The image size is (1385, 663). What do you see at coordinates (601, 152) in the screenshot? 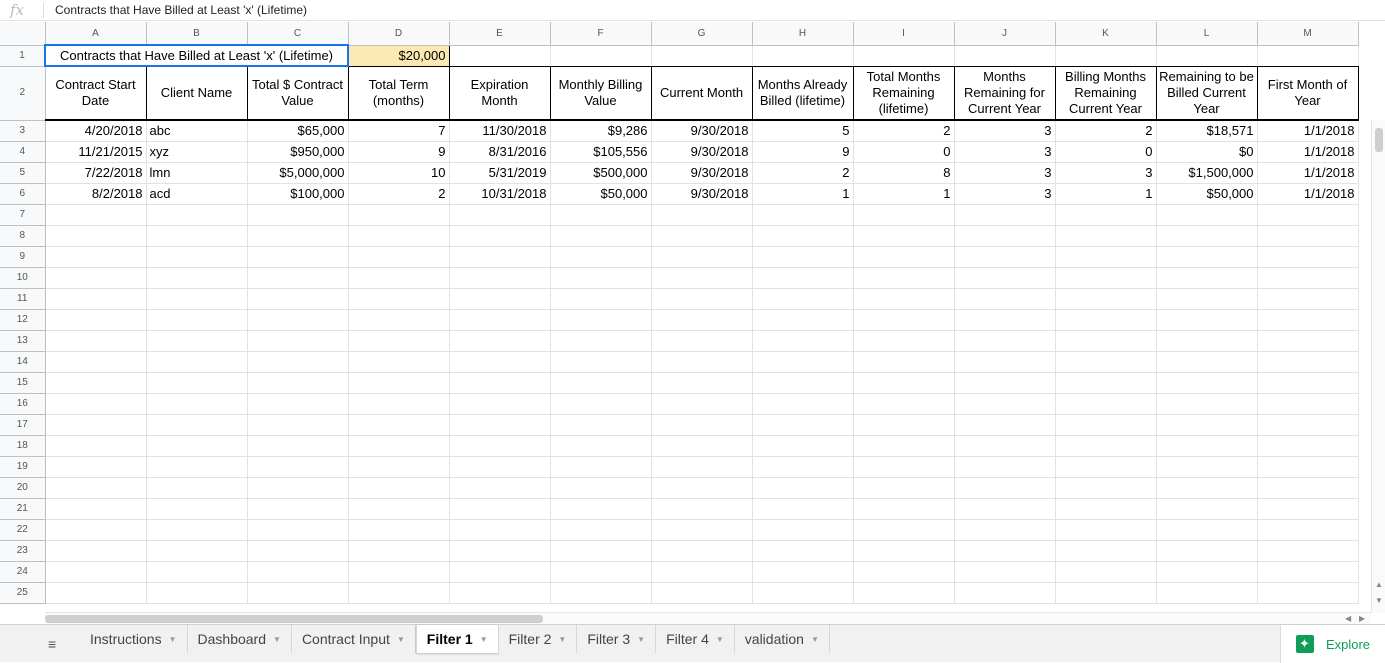
I see `data-cell-f: $105,556` at bounding box center [601, 152].